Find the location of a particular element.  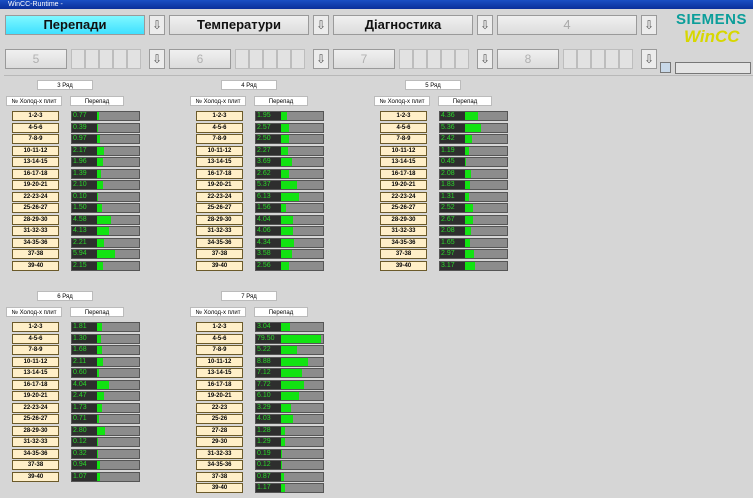

drop-bar: 2.62 is located at coordinates (289, 173).